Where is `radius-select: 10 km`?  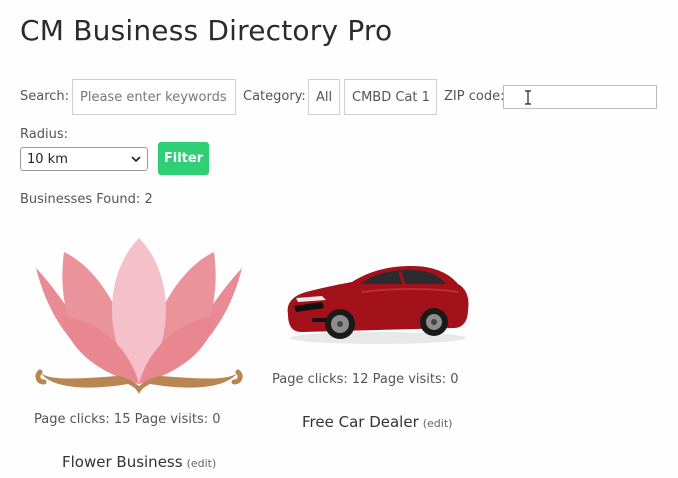 radius-select: 10 km is located at coordinates (84, 159).